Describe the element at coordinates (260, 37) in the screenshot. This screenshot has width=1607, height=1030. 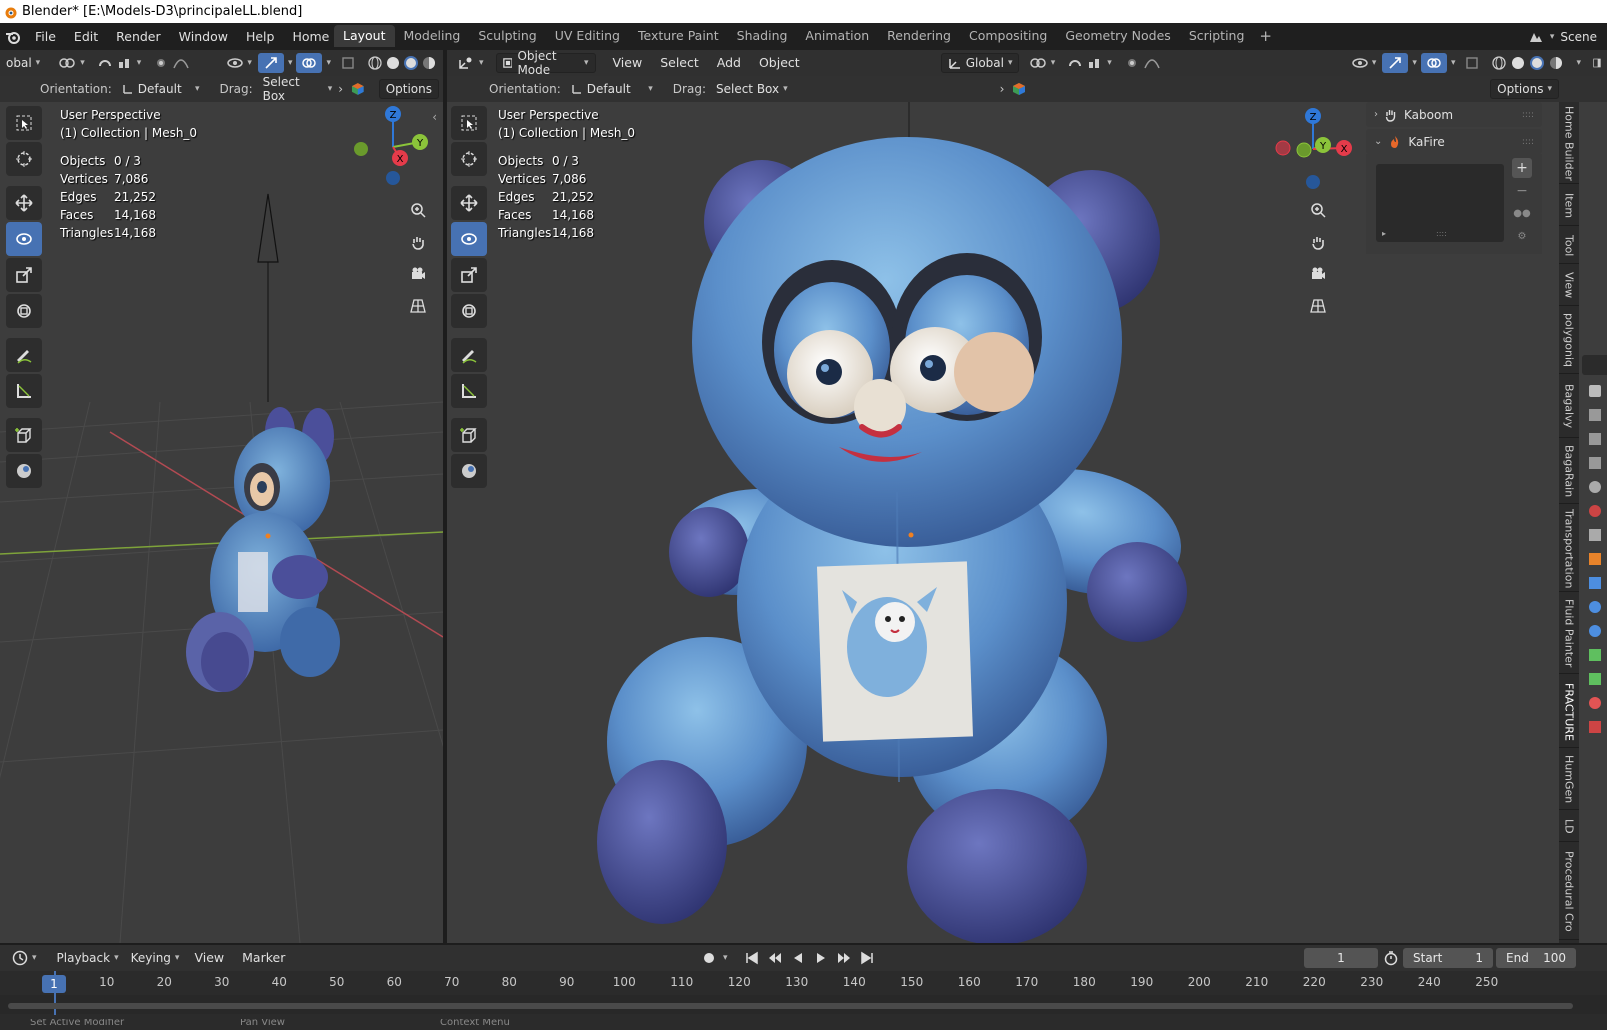
I see `menu-help: Help` at that location.